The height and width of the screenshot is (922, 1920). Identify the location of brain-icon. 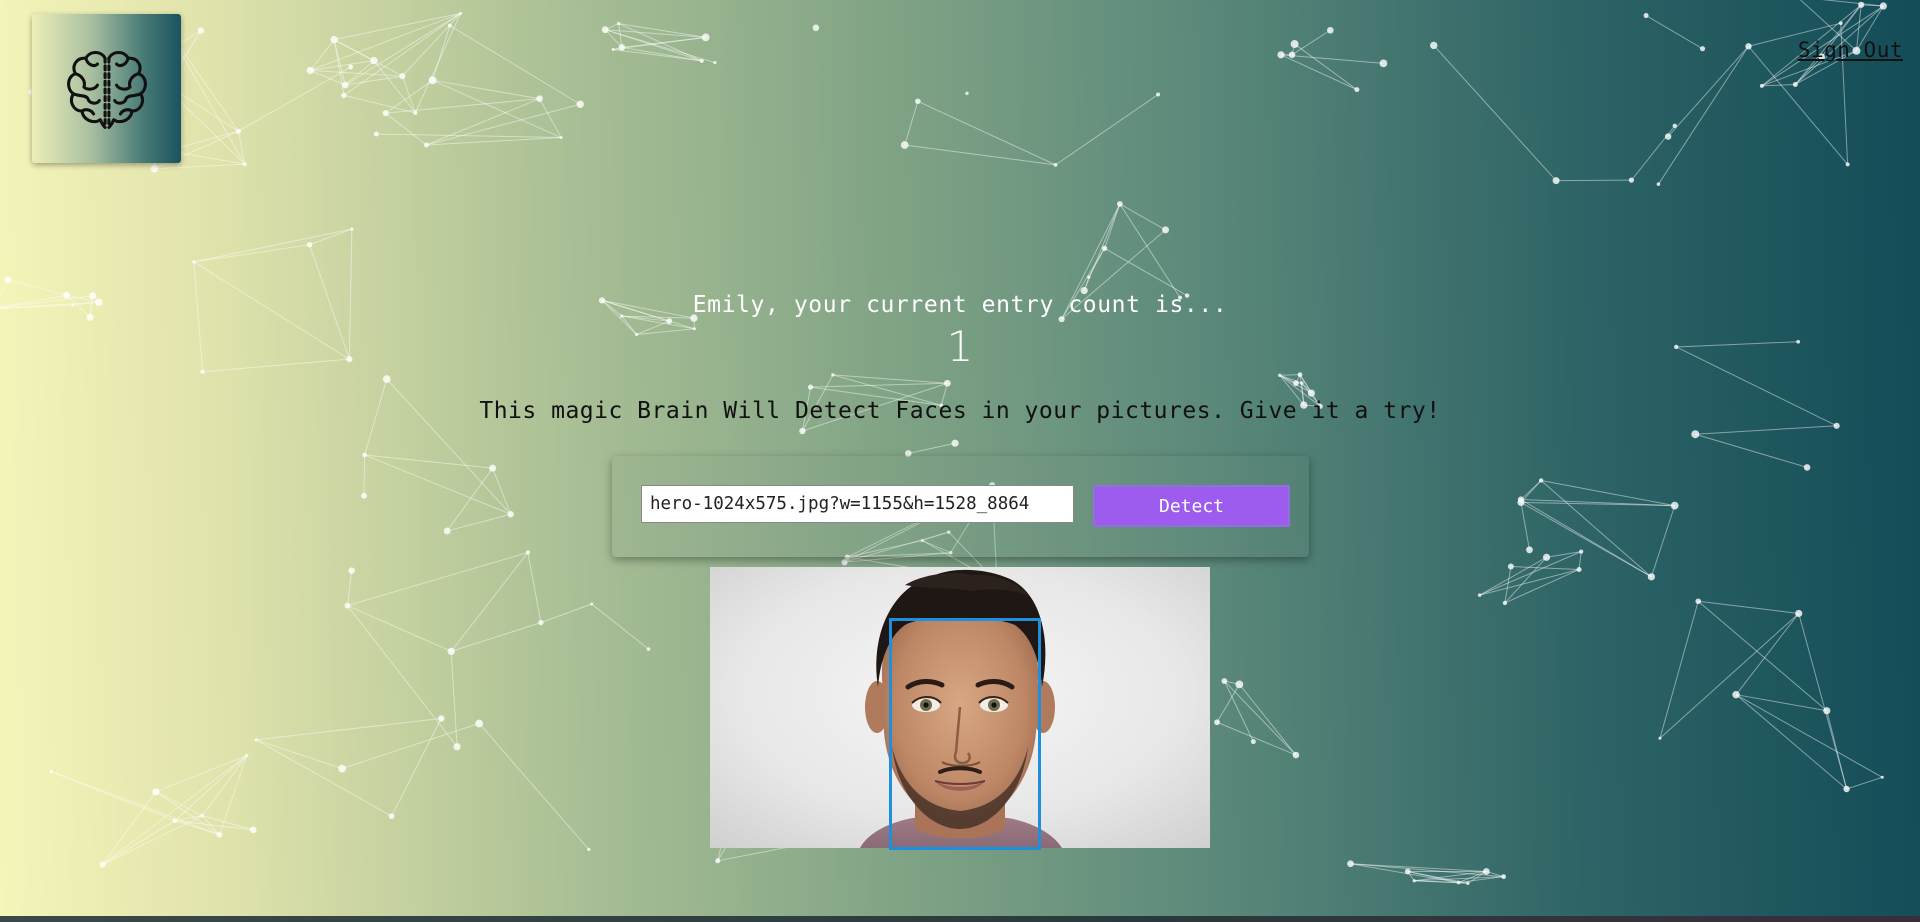
(106, 89).